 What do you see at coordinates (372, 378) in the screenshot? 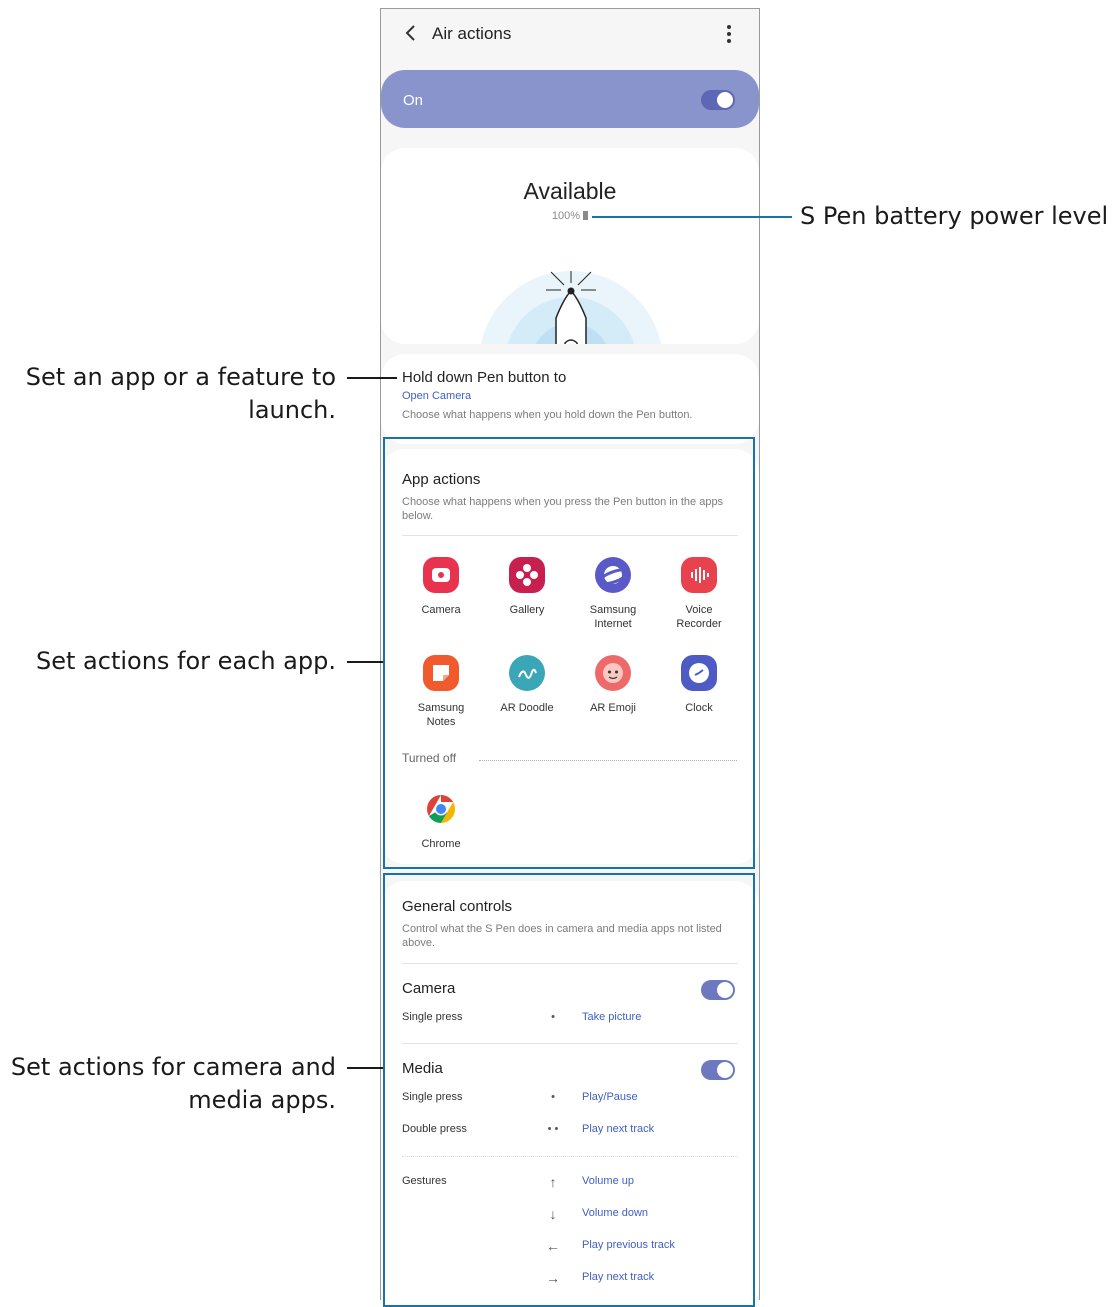
I see `hold-callout-line` at bounding box center [372, 378].